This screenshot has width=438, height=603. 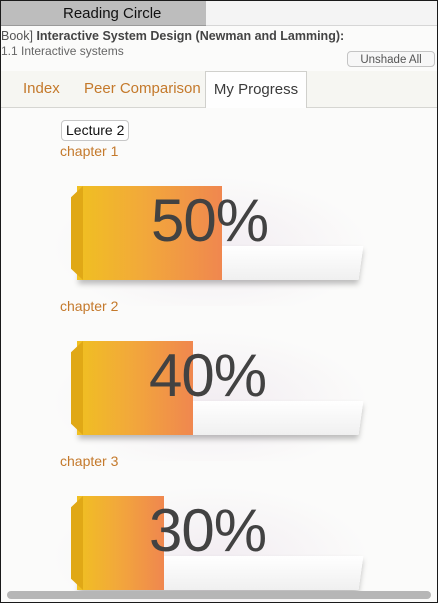 What do you see at coordinates (208, 530) in the screenshot?
I see `progress-percent: 30%` at bounding box center [208, 530].